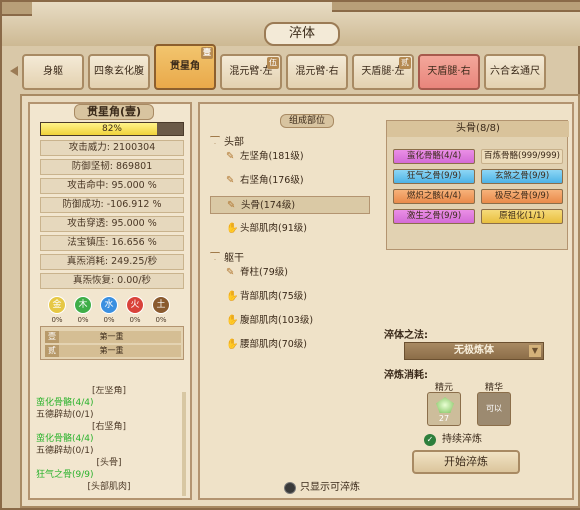 This screenshot has width=580, height=510. I want to click on stat-suppress: 法宝镇压: 16.656 %, so click(112, 243).